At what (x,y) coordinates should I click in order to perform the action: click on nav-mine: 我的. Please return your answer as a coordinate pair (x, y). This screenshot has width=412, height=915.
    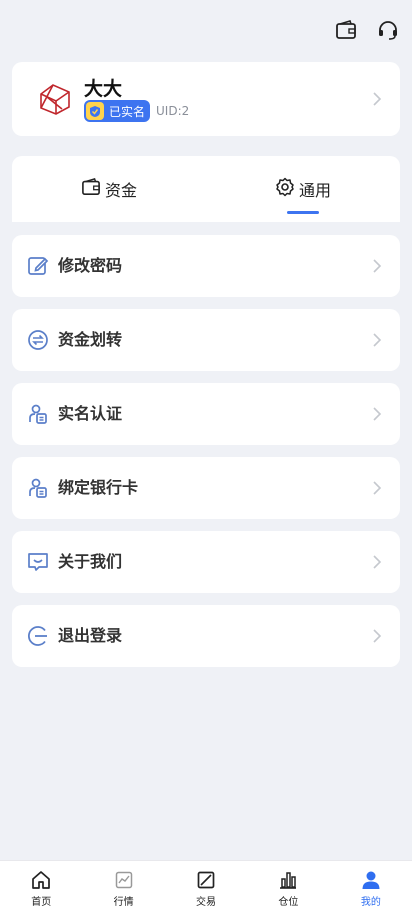
    Looking at the image, I should click on (371, 888).